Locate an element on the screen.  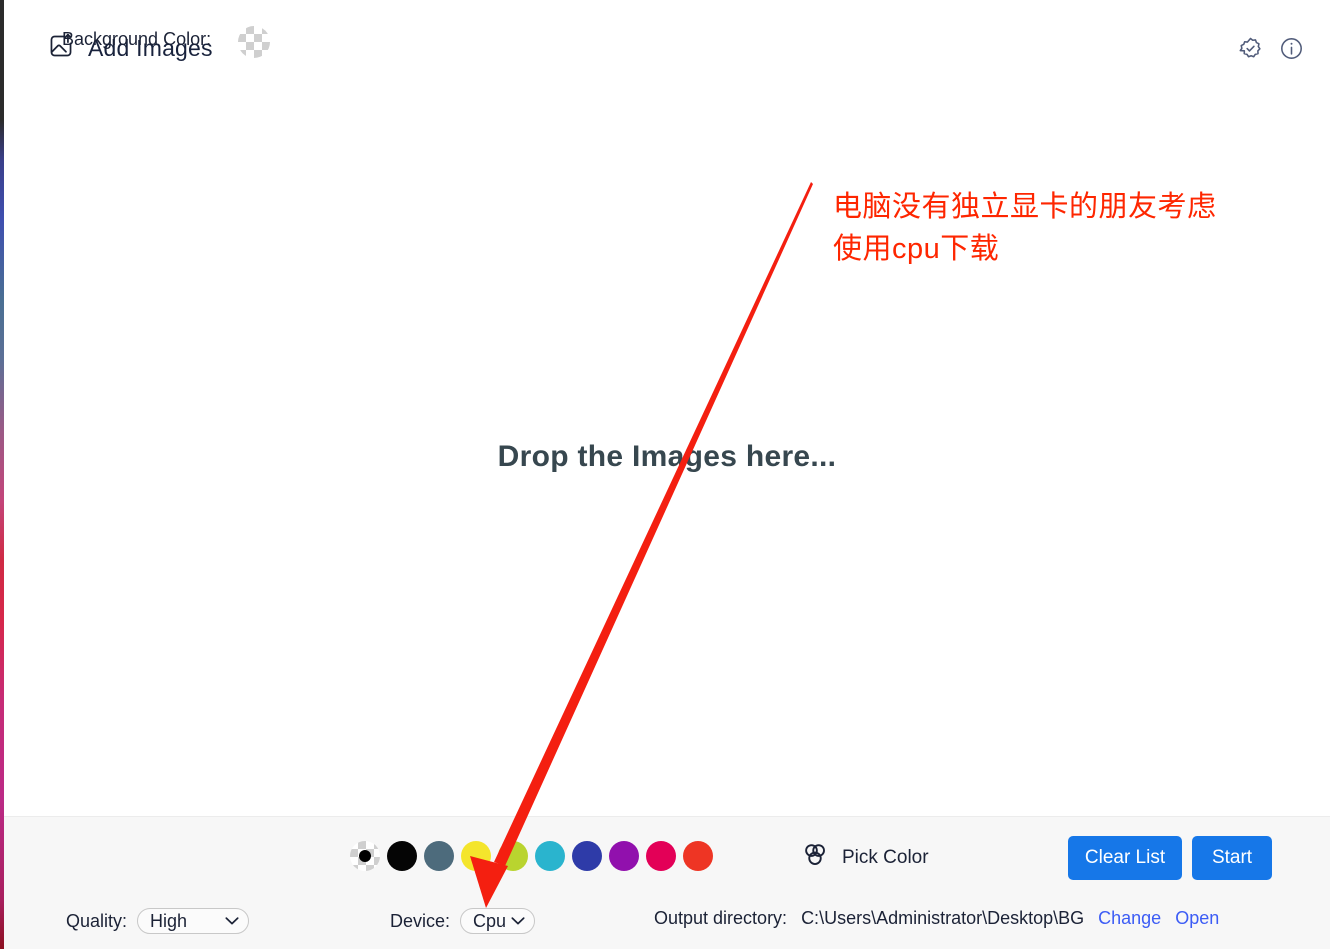
output-directory-label: Output directory: is located at coordinates (721, 918).